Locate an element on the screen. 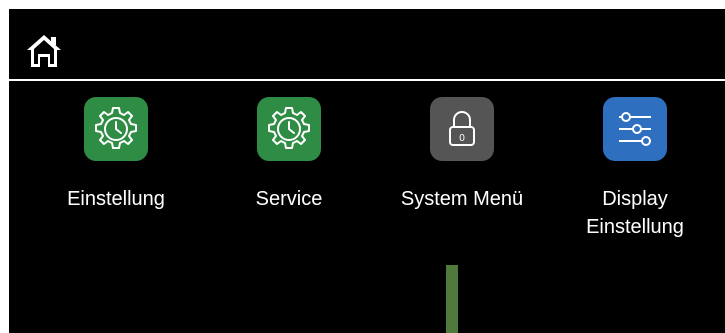 The image size is (725, 333). header-divider is located at coordinates (367, 80).